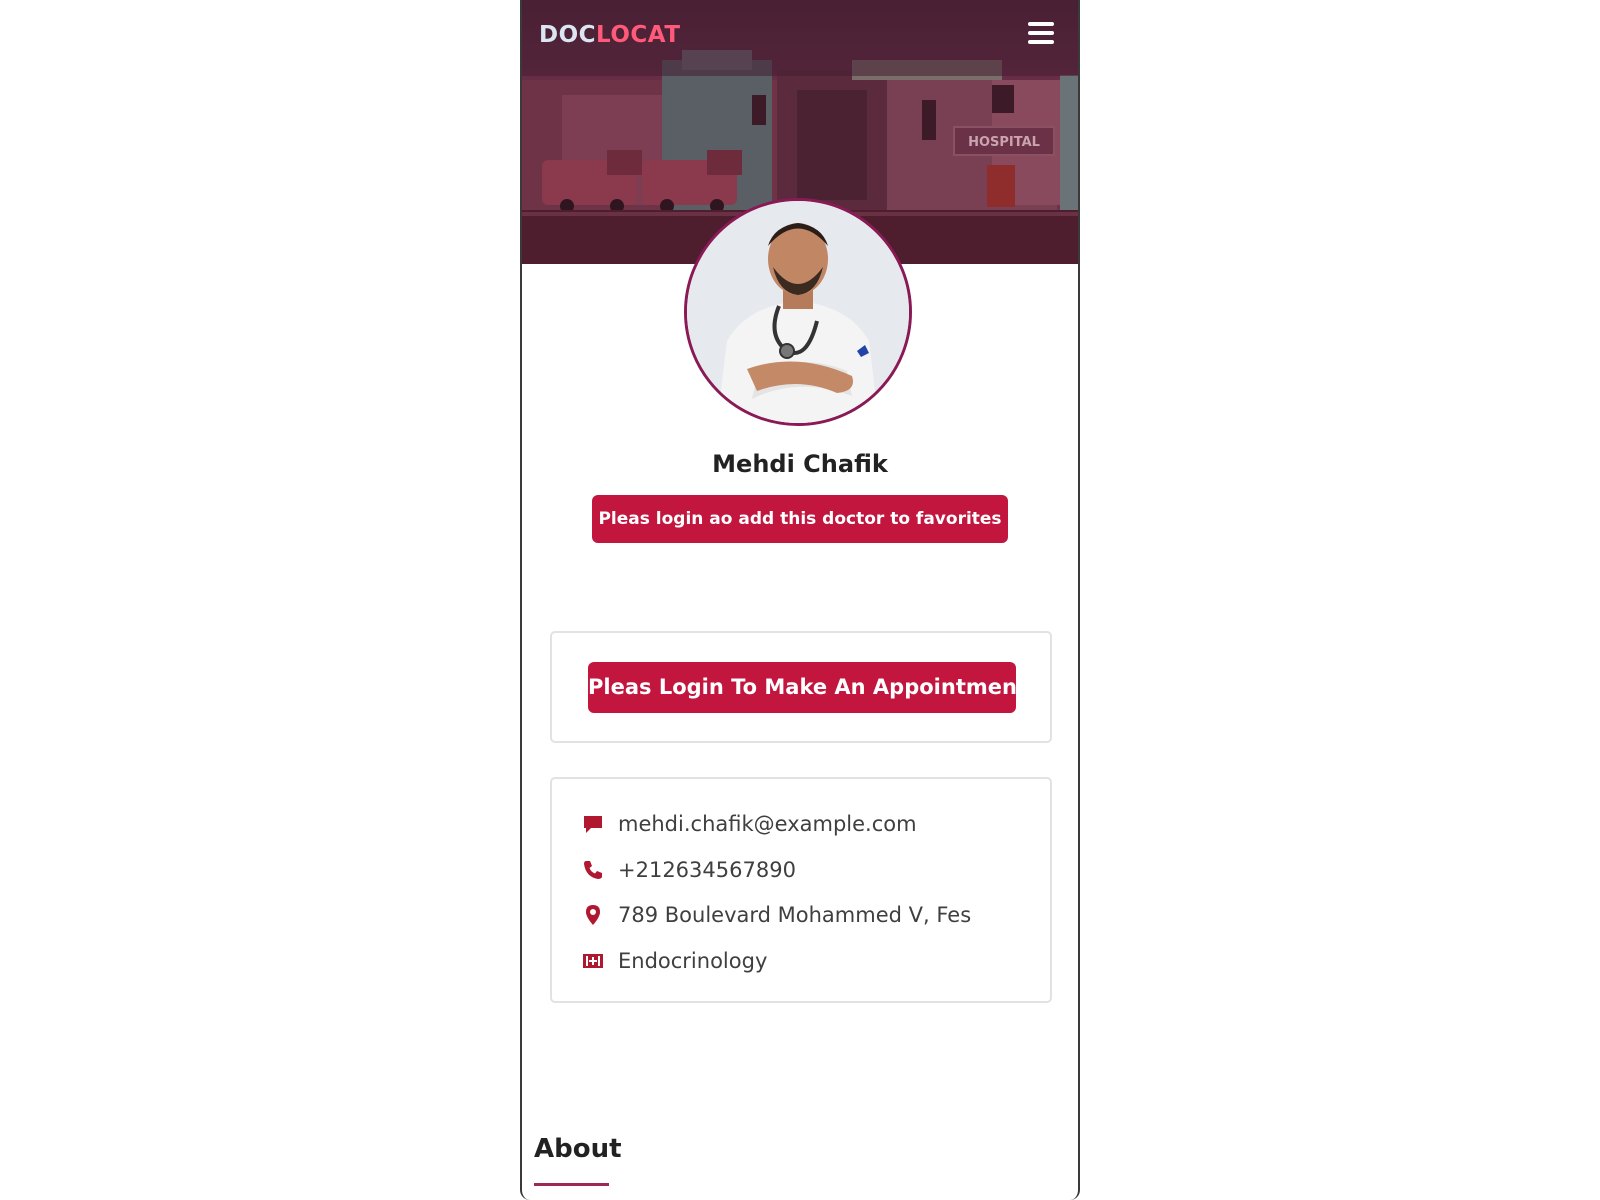 This screenshot has width=1600, height=1200. I want to click on message-icon, so click(593, 824).